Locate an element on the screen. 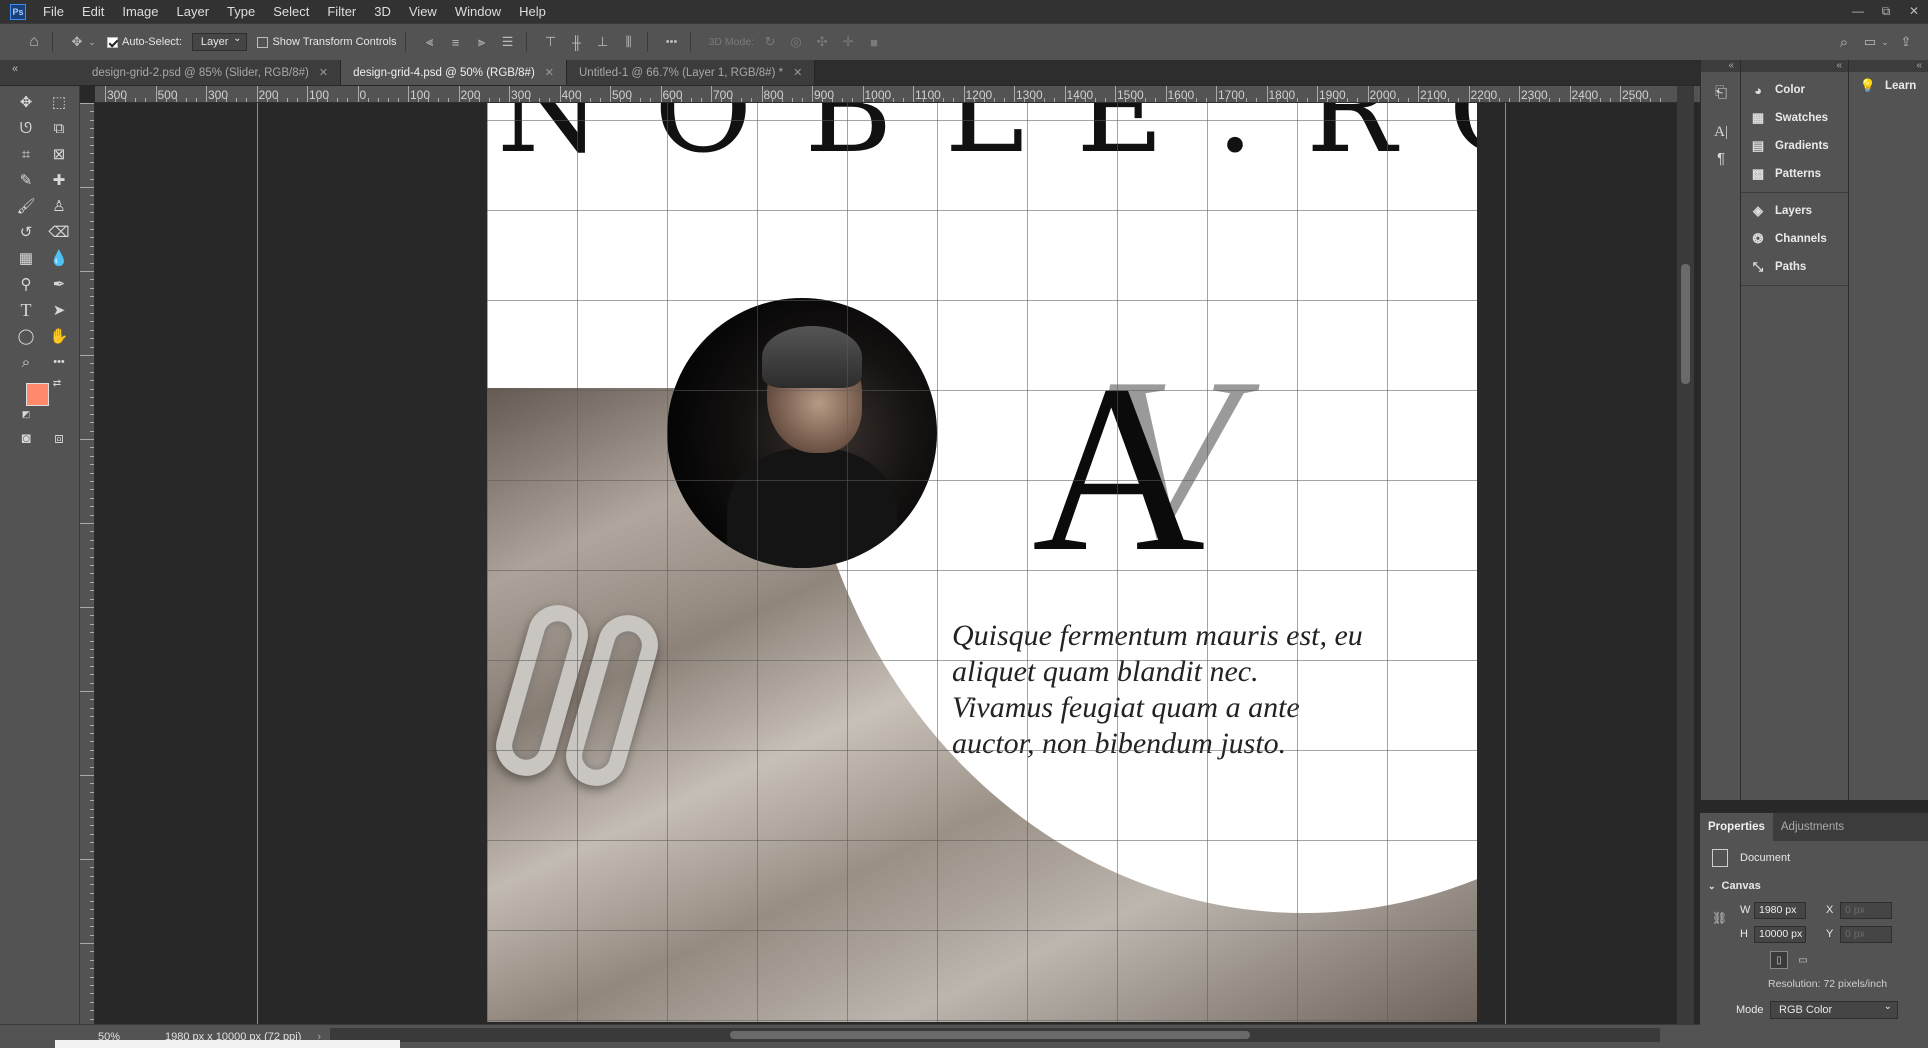 Image resolution: width=1928 pixels, height=1048 pixels. blur-tool-icon: 💧 is located at coordinates (59, 258).